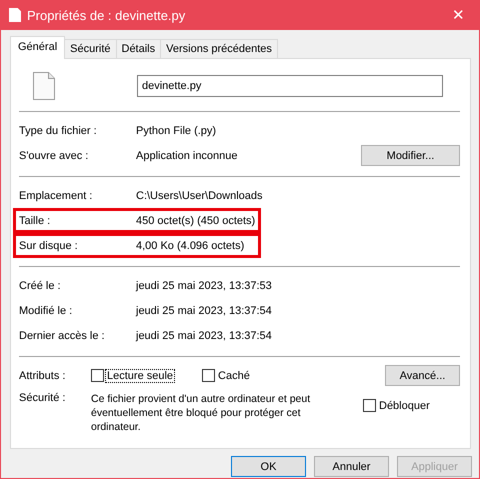  Describe the element at coordinates (351, 466) in the screenshot. I see `dialog-button: Annuler` at that location.